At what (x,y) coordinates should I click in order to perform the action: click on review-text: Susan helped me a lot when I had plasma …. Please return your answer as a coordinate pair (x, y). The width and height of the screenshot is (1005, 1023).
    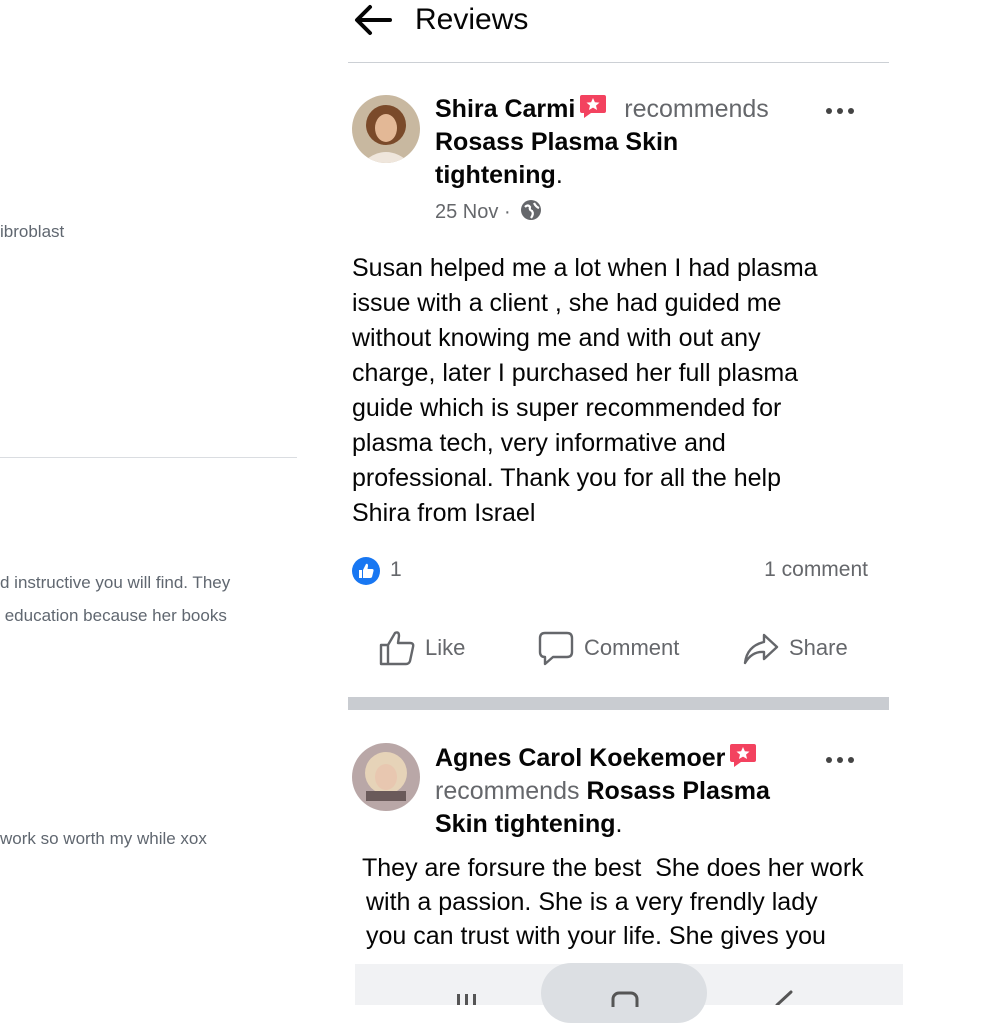
    Looking at the image, I should click on (585, 390).